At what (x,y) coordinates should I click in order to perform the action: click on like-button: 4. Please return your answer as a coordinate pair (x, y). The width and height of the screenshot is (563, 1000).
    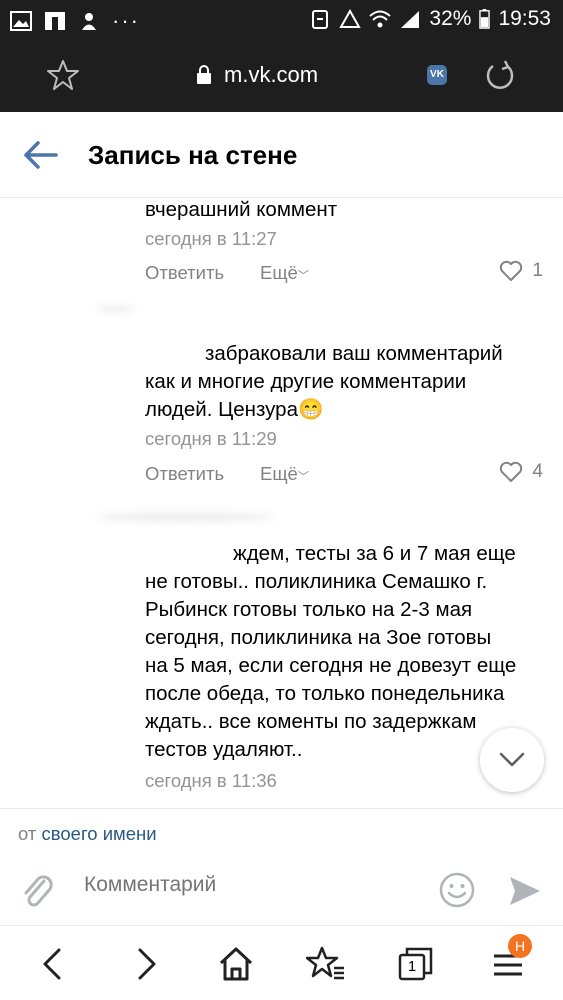
    Looking at the image, I should click on (521, 472).